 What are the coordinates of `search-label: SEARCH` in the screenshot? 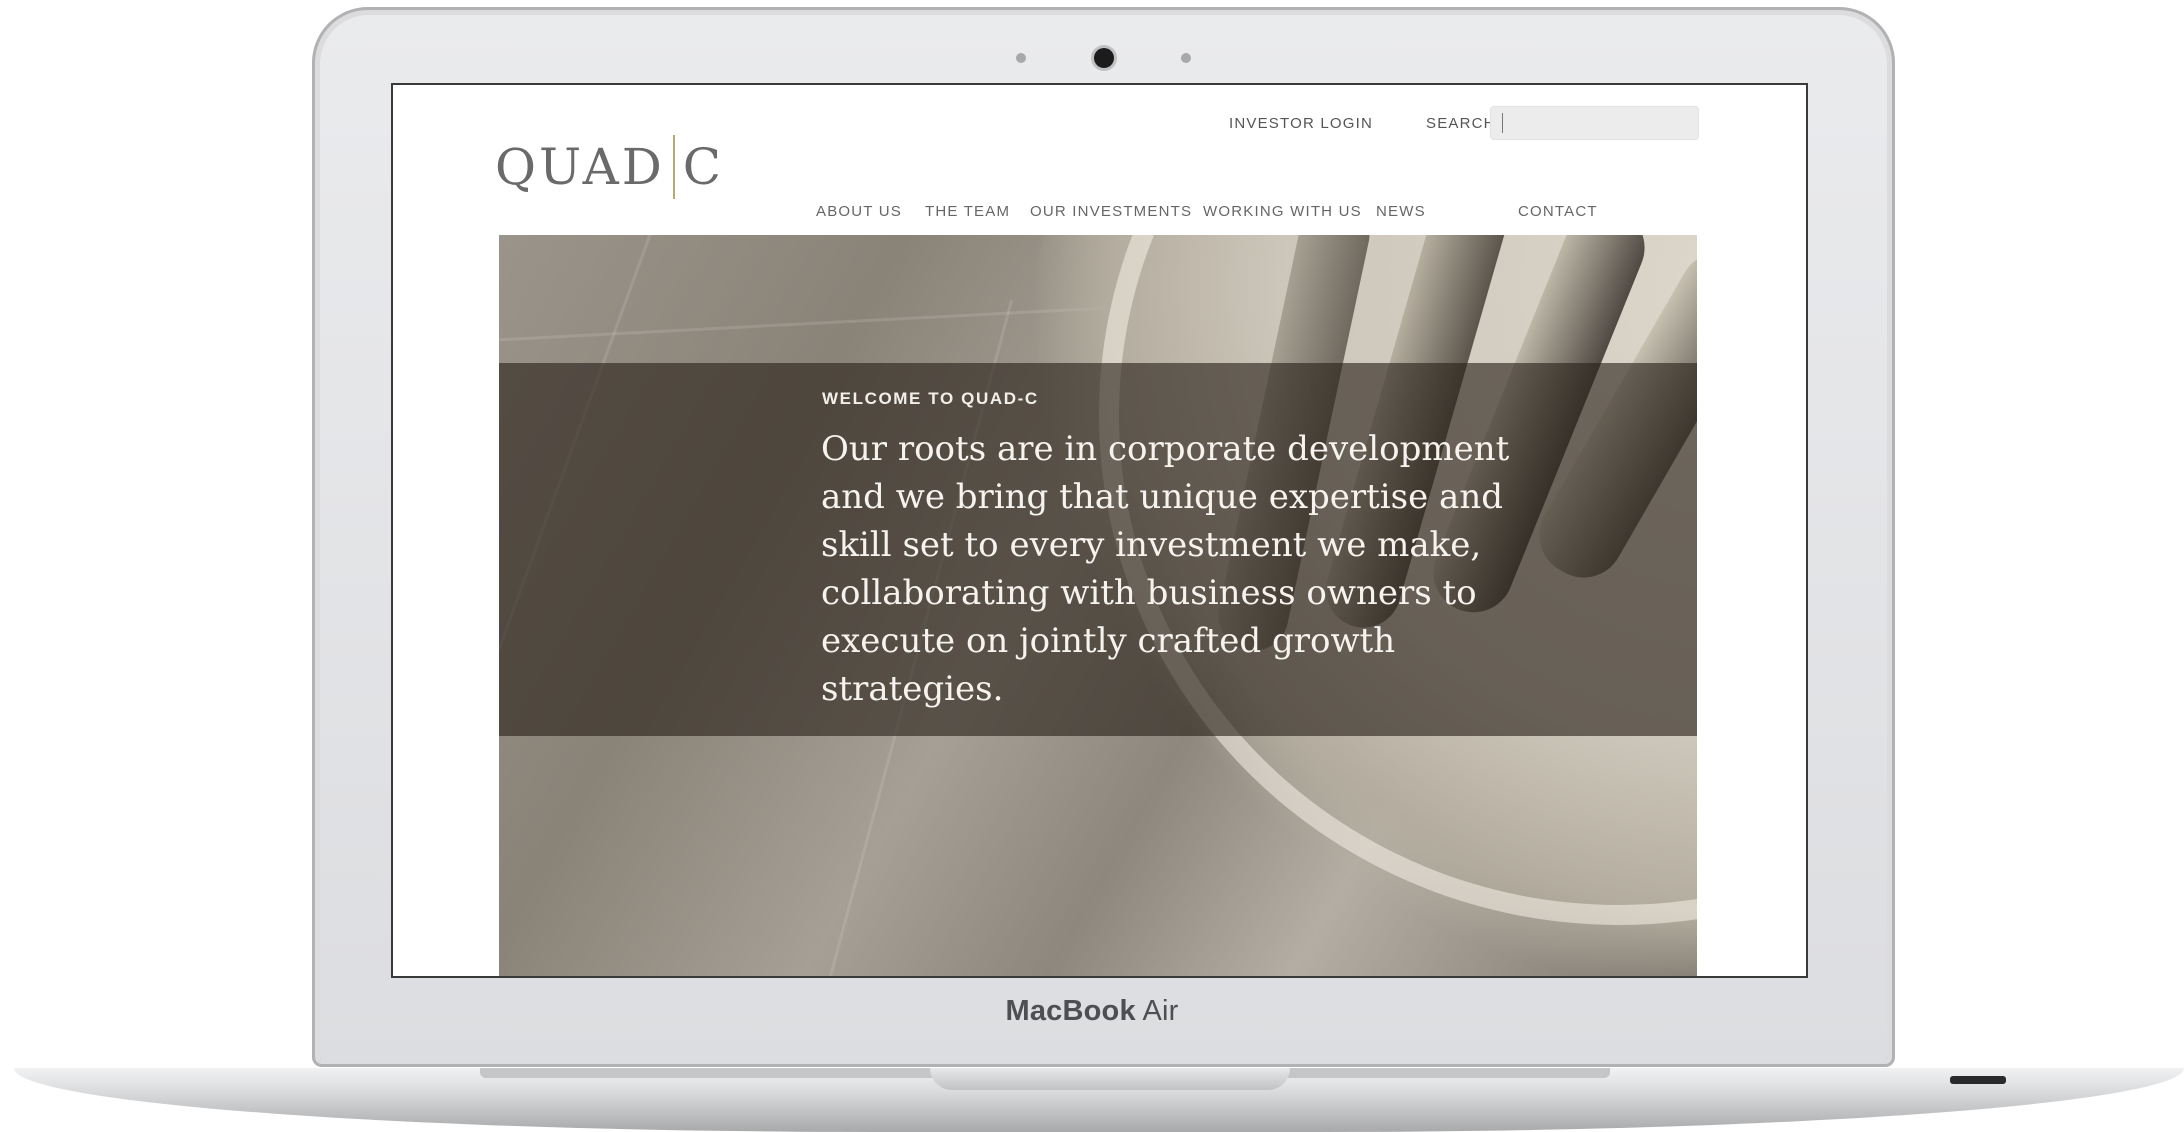 It's located at (1461, 123).